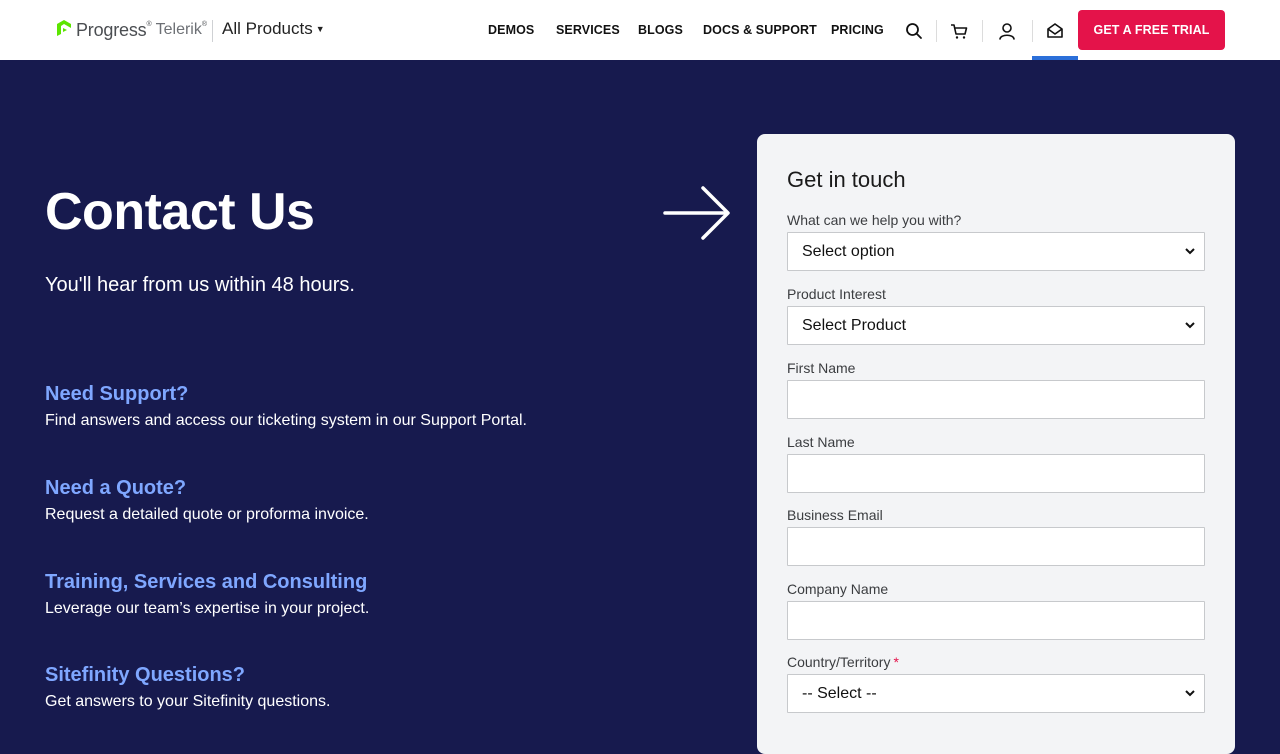 This screenshot has height=754, width=1280. I want to click on hero-subtitle: You'll hear from us within 48 hours., so click(200, 285).